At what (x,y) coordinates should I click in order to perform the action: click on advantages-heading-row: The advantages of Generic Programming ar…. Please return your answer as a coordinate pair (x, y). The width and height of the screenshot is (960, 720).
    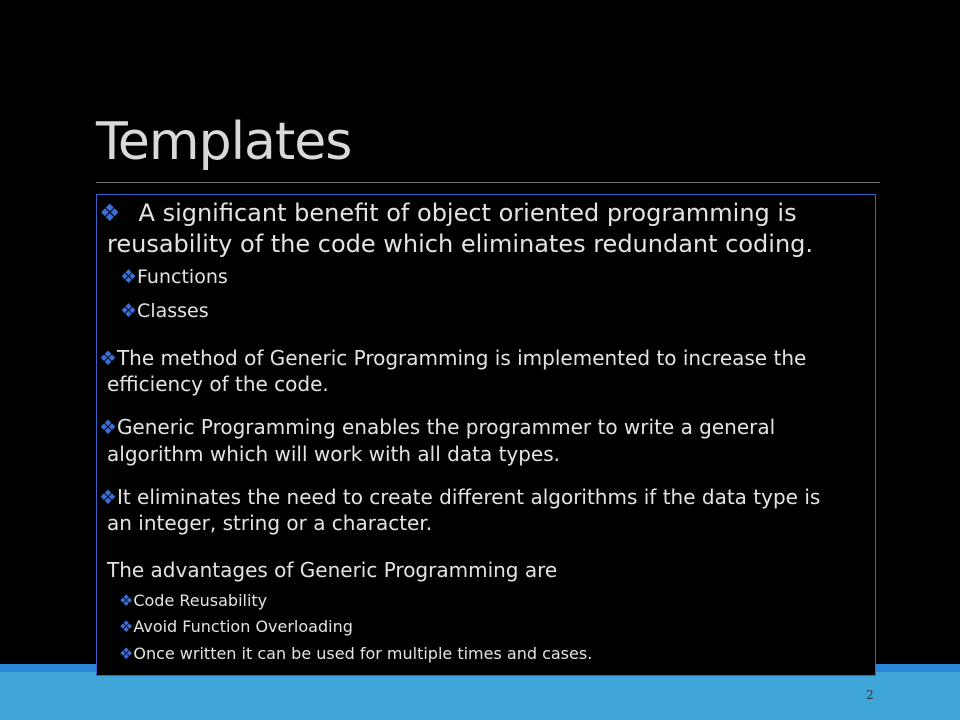
    Looking at the image, I should click on (332, 570).